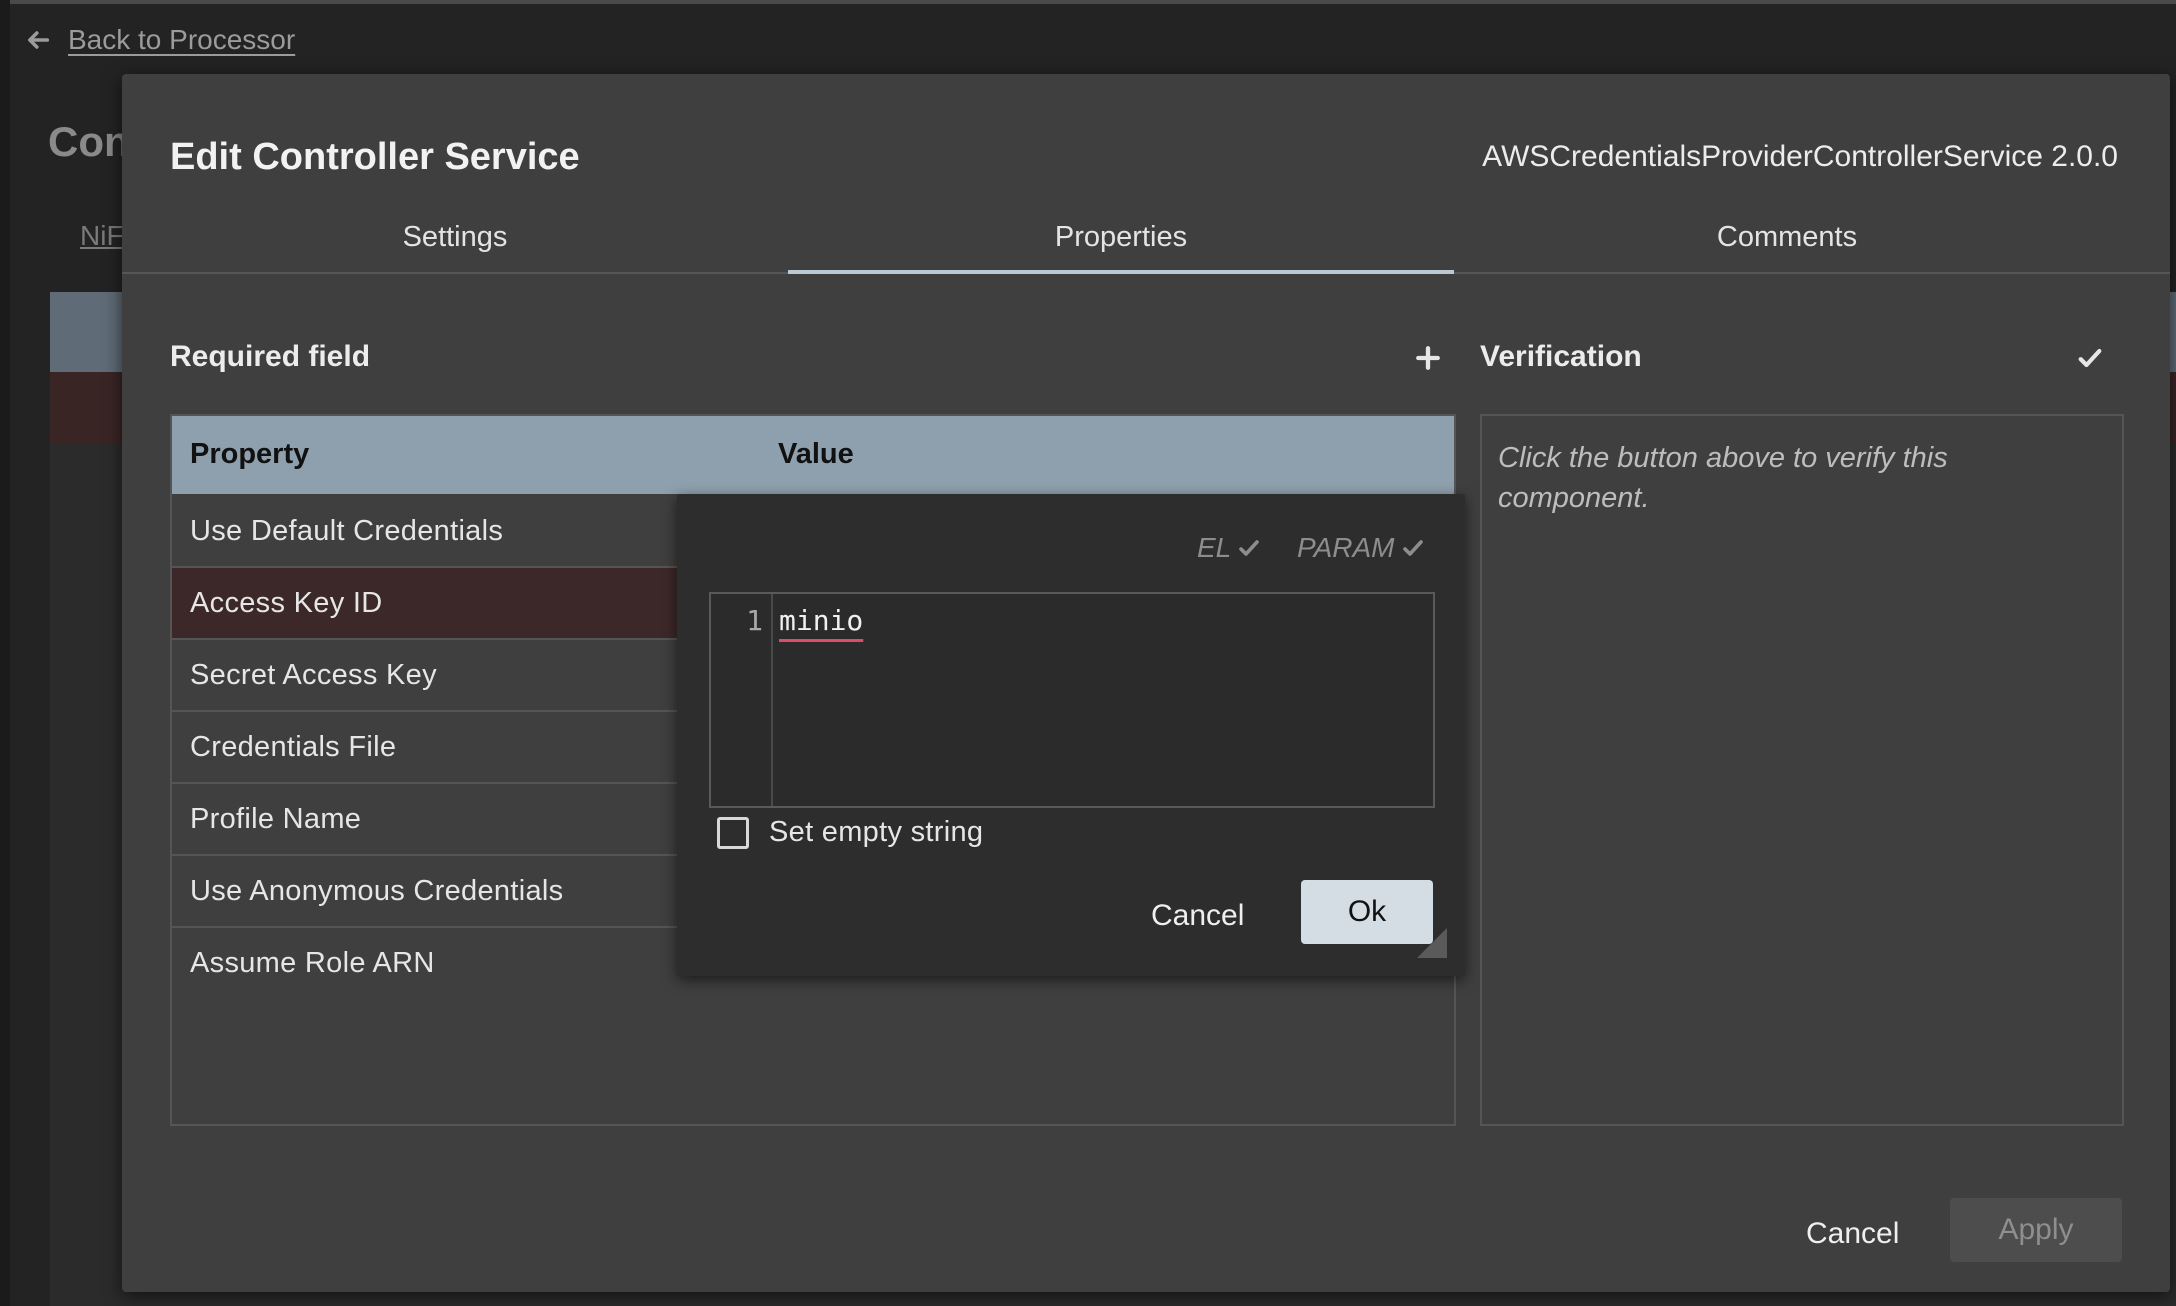  Describe the element at coordinates (1346, 547) in the screenshot. I see `param-label: PARAM` at that location.